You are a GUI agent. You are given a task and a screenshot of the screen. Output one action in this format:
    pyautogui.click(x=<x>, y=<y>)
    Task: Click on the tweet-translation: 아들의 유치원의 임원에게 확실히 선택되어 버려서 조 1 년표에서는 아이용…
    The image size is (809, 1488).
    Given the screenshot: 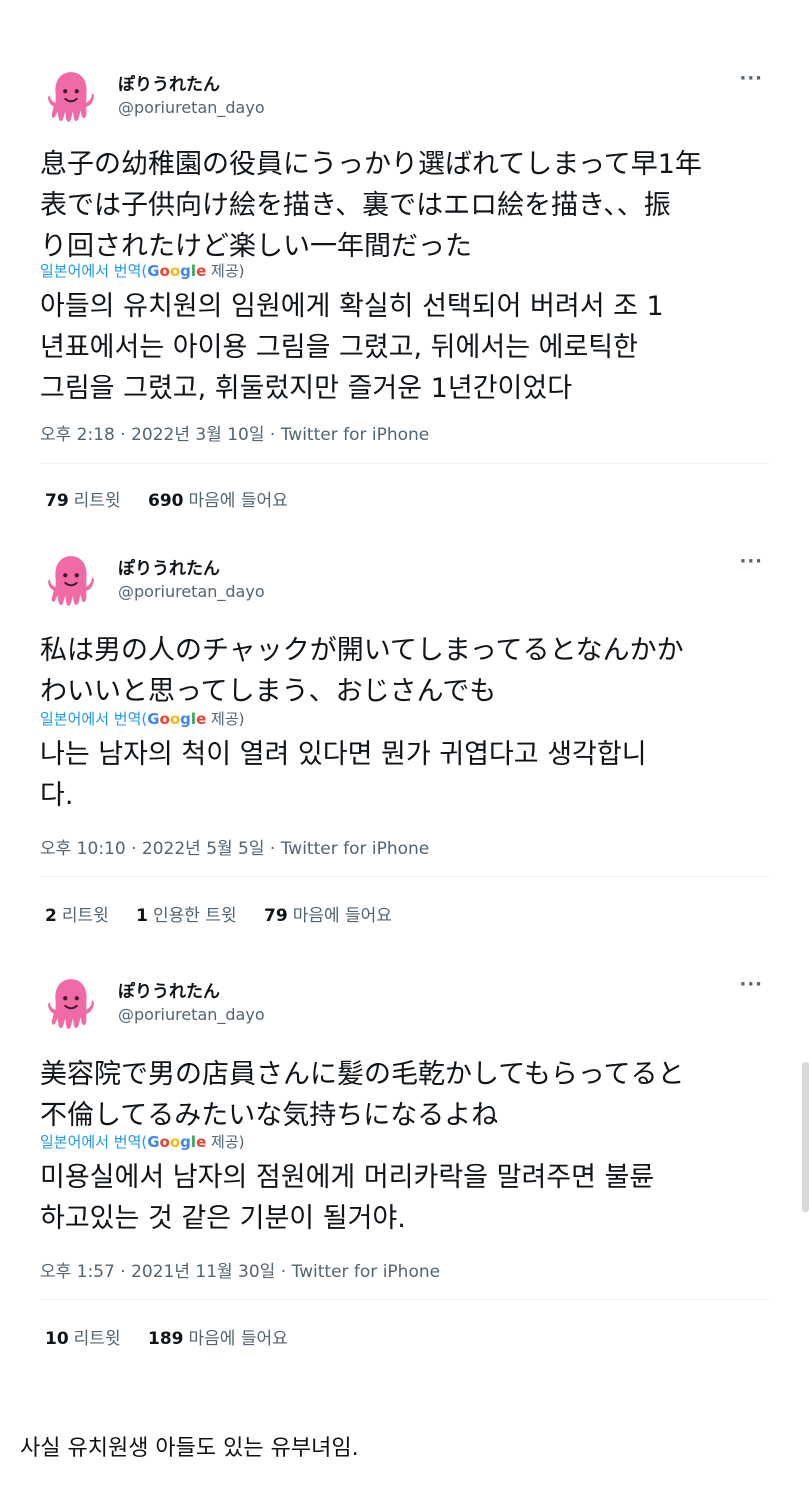 What is the action you would take?
    pyautogui.click(x=352, y=347)
    